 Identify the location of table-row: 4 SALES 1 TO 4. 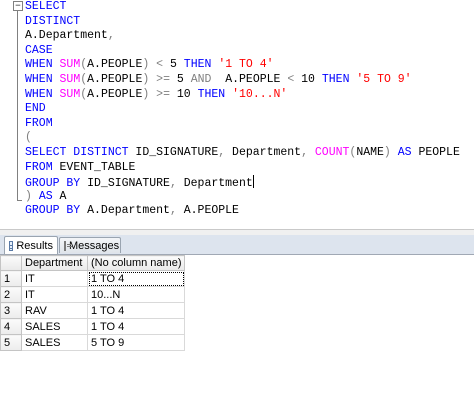
(93, 326).